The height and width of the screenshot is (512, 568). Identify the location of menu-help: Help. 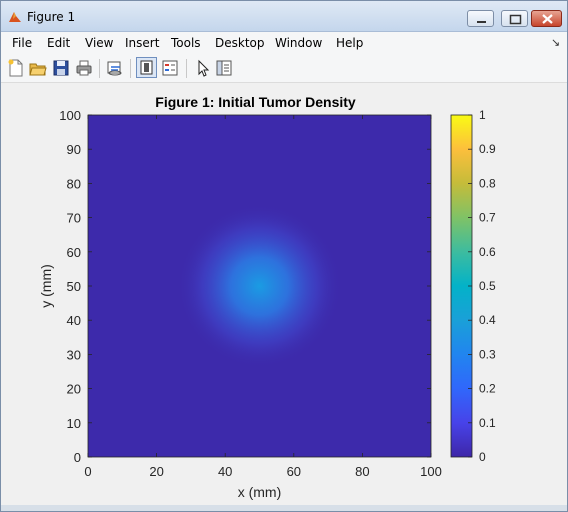
(349, 43).